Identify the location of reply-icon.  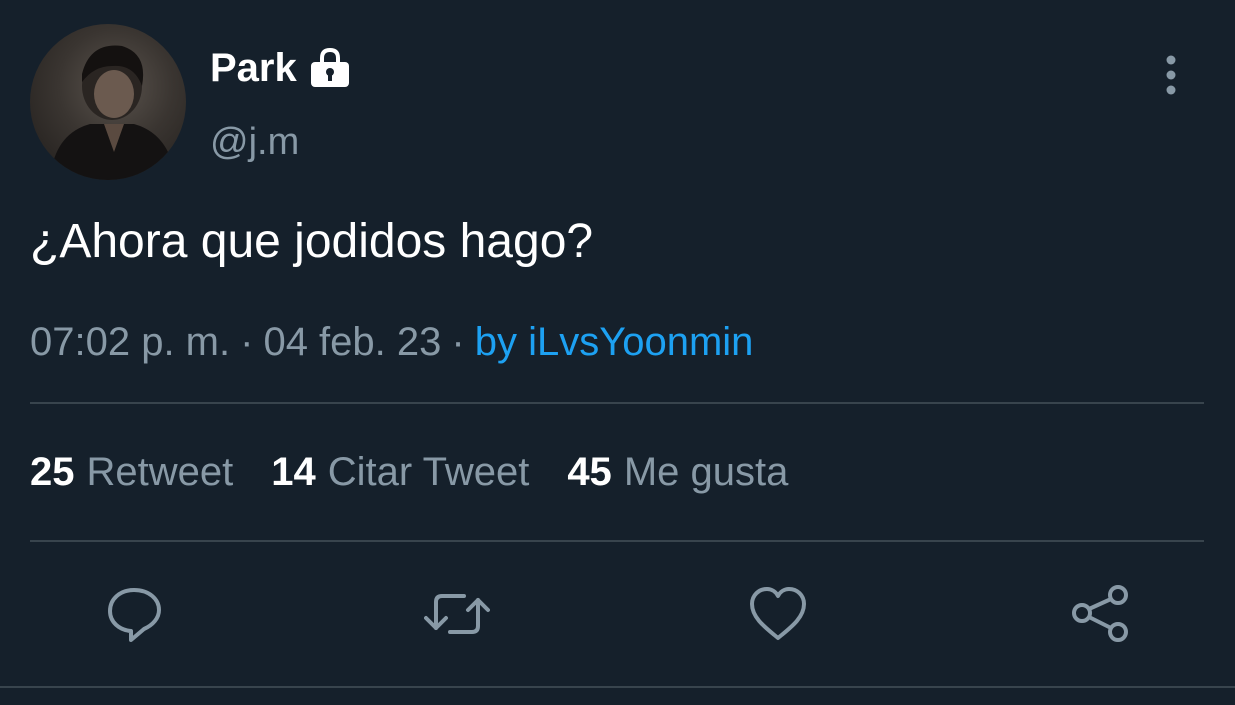
(134, 615).